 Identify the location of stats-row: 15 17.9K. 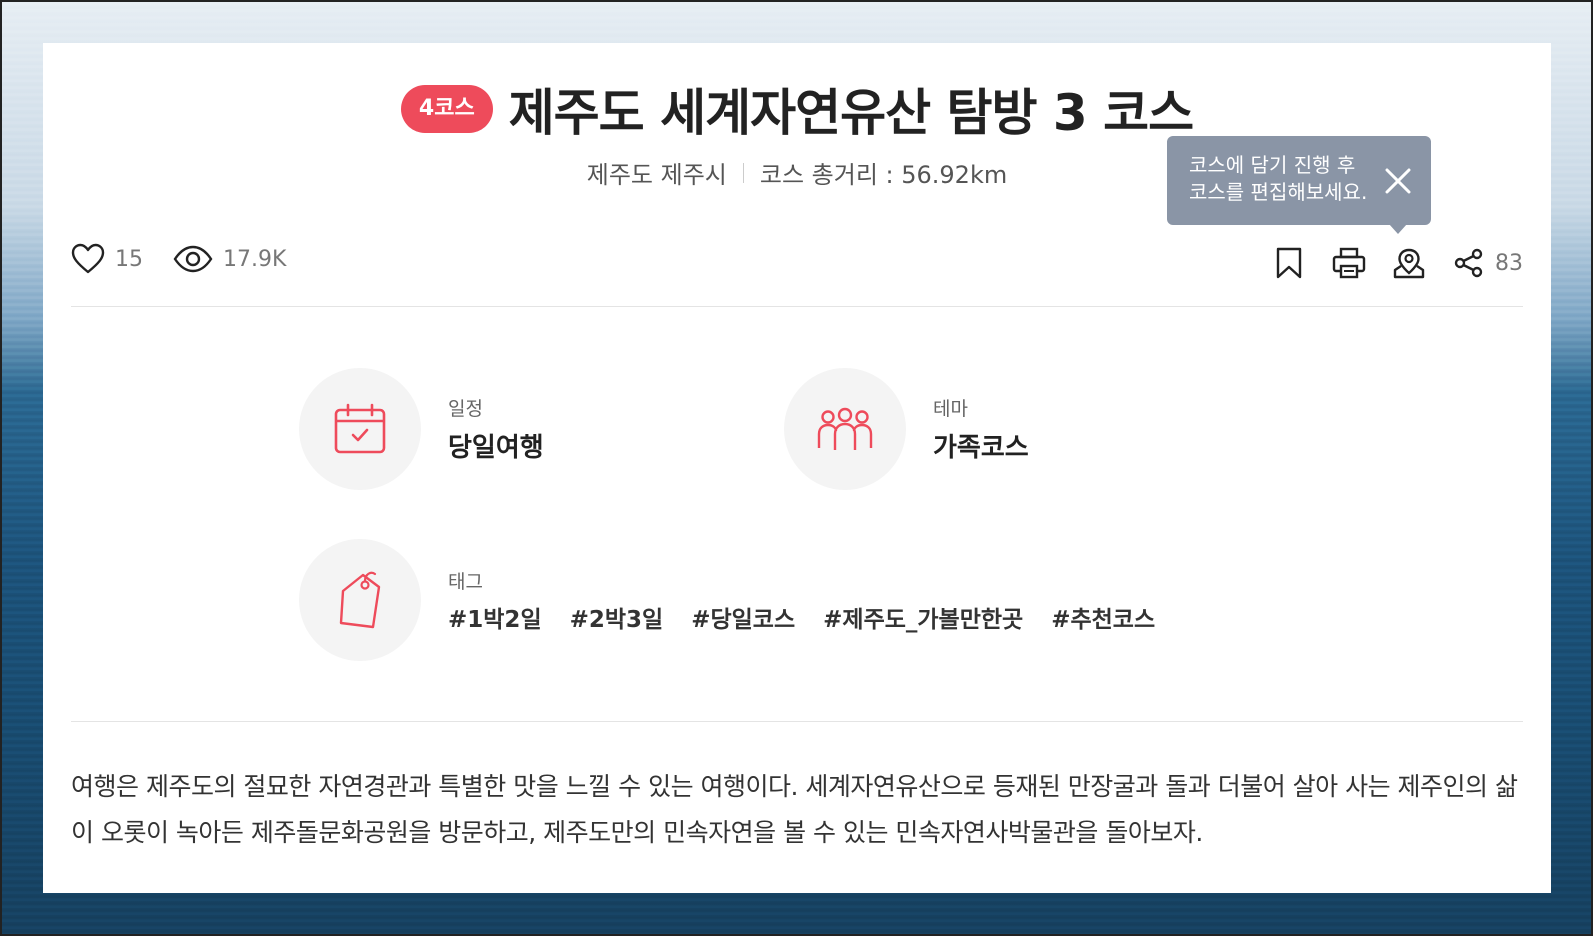
(178, 259).